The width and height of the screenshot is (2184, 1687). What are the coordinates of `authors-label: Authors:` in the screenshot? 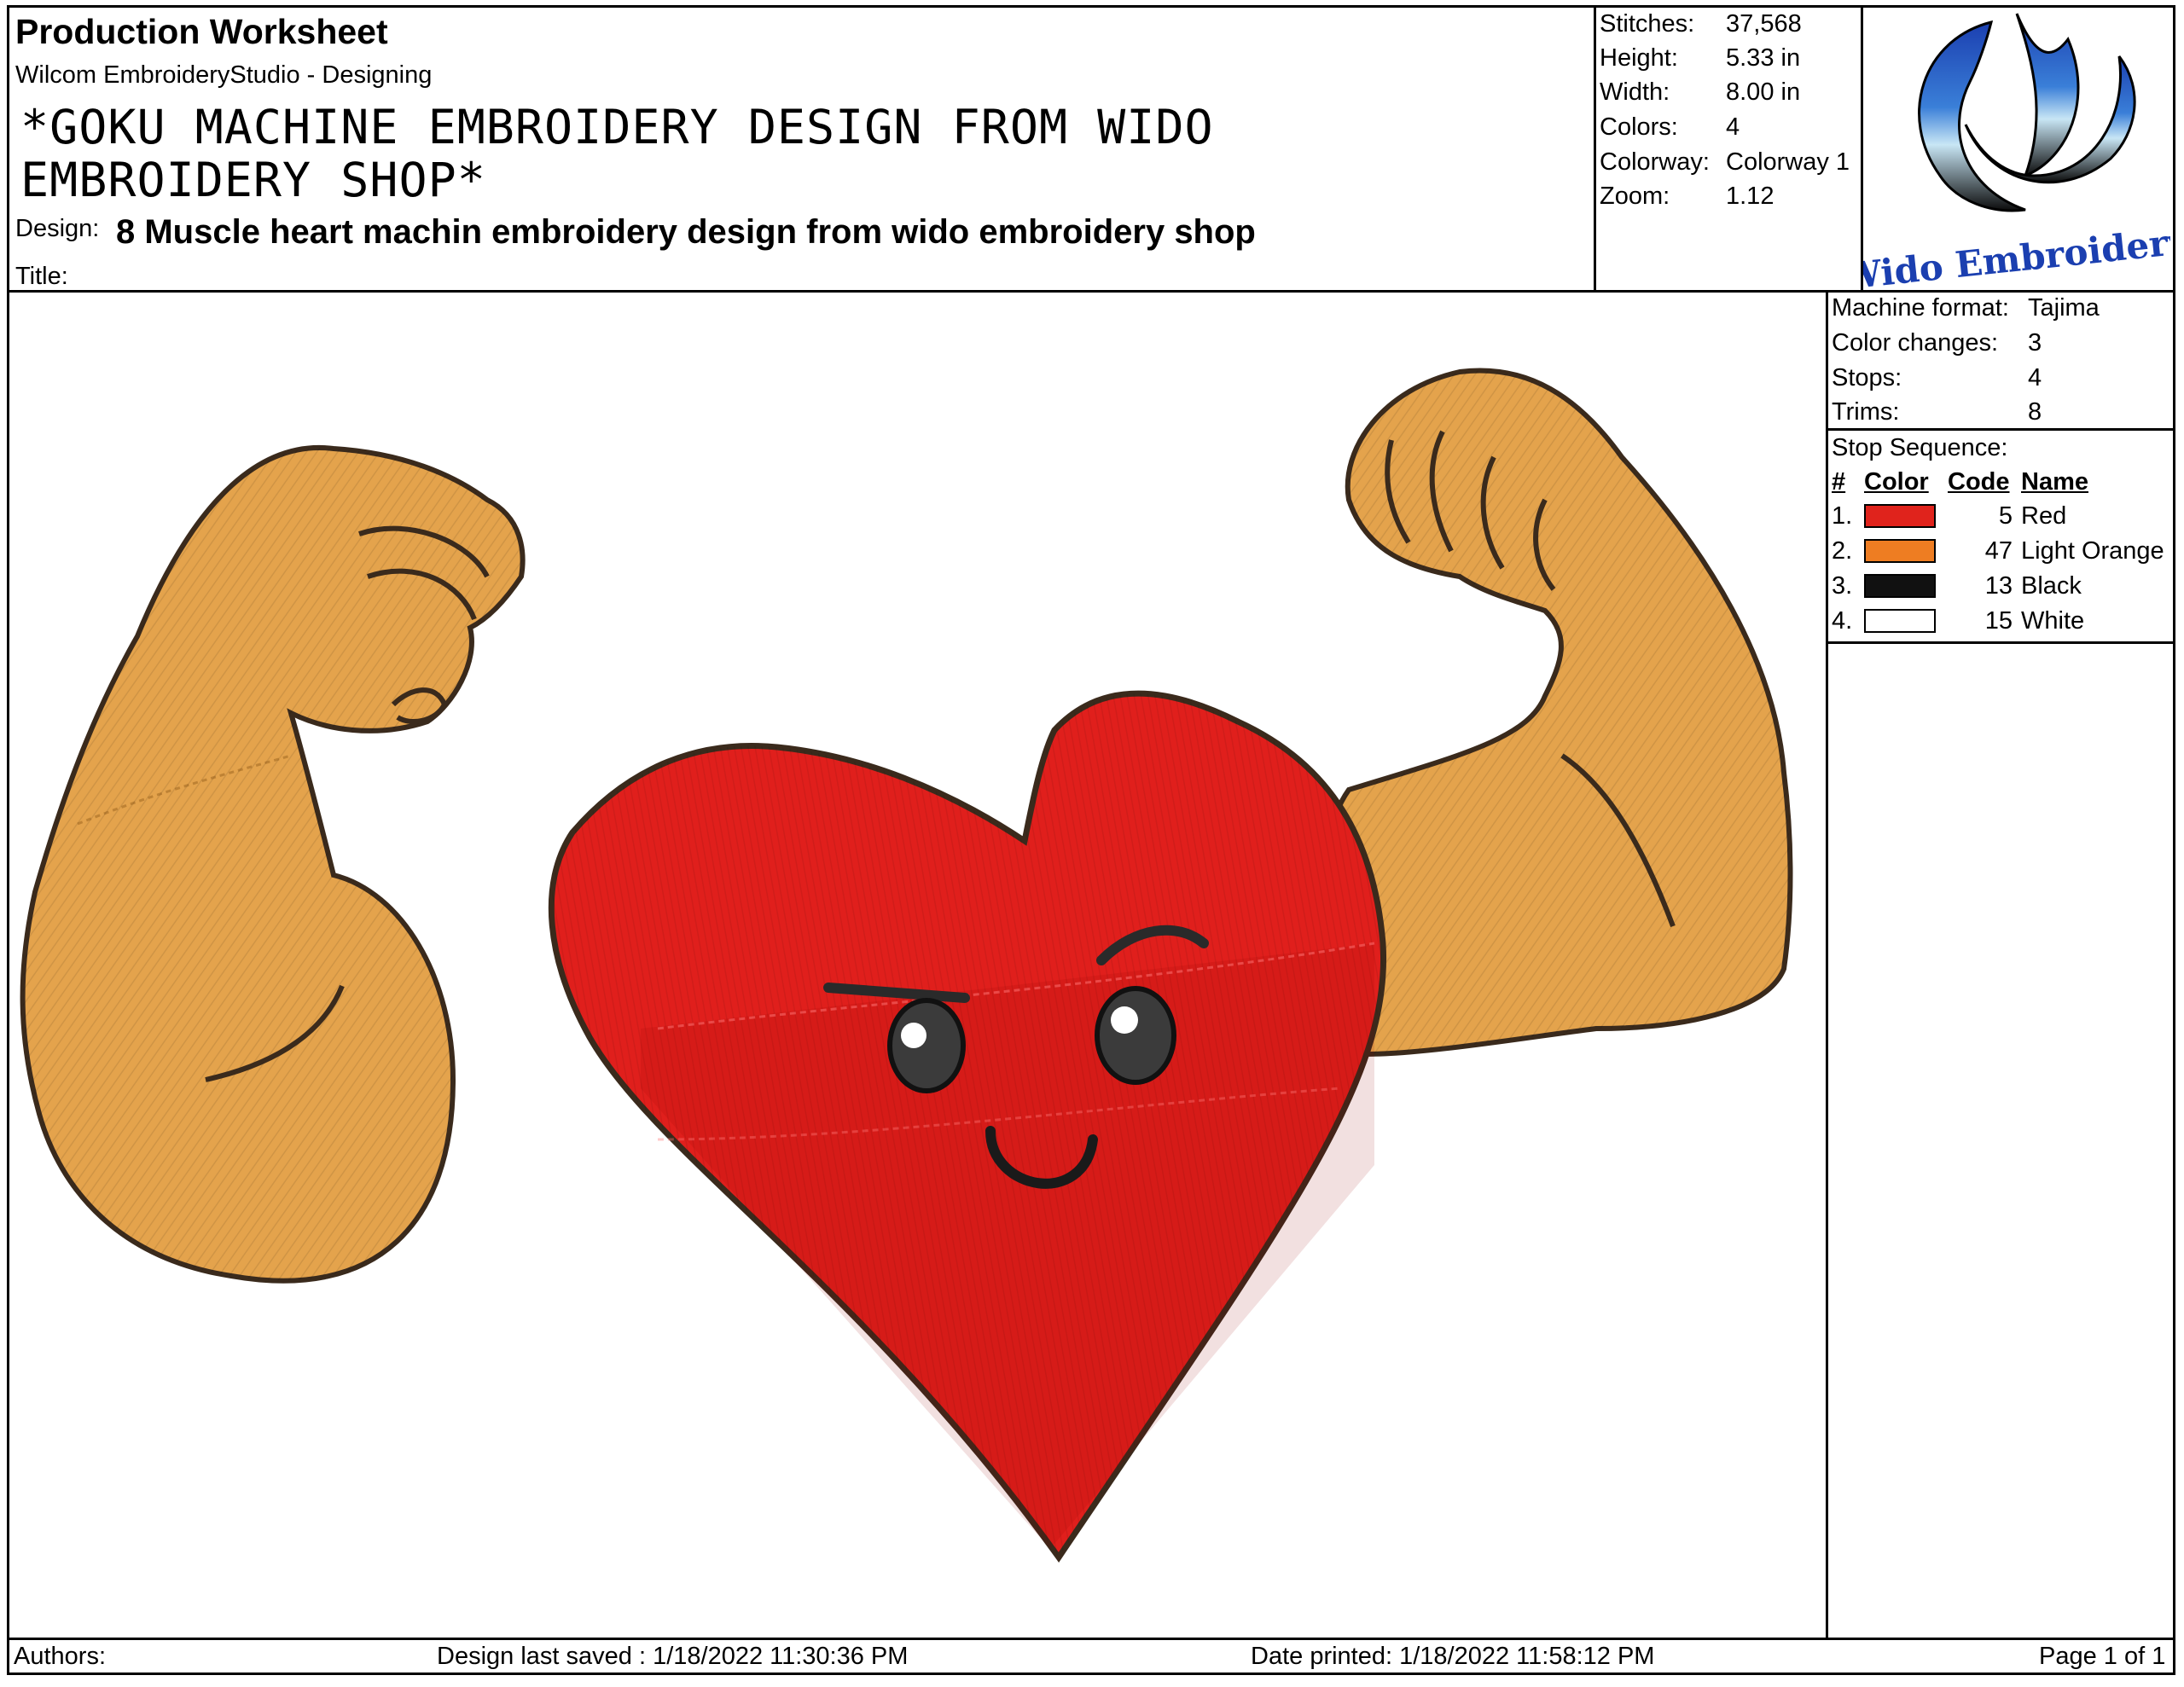 It's located at (60, 1657).